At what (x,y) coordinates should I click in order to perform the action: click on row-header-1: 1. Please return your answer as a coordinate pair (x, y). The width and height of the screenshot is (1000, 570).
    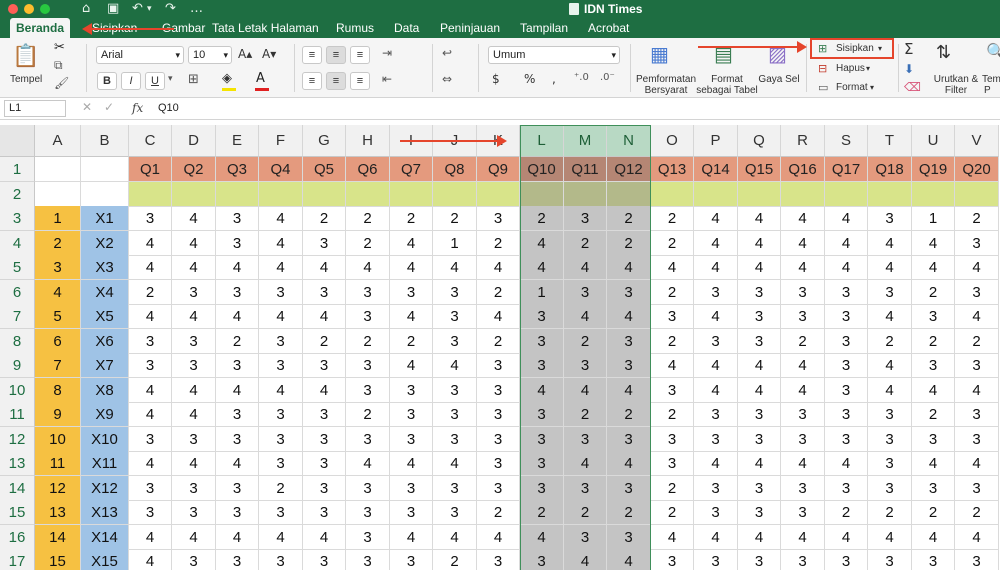
    Looking at the image, I should click on (17, 169).